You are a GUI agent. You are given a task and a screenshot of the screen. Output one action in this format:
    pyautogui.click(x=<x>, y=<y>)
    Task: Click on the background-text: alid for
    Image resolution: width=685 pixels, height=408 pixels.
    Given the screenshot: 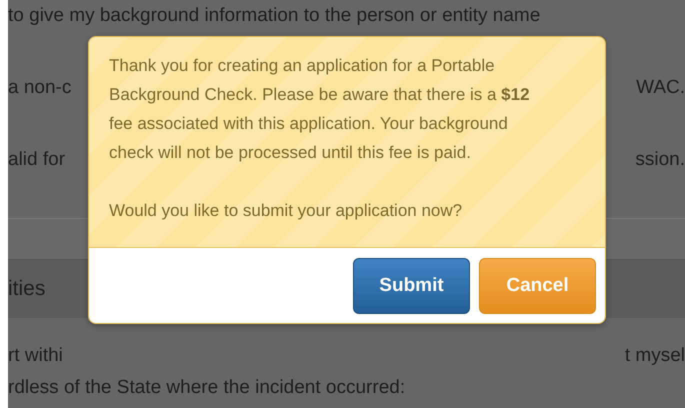 What is the action you would take?
    pyautogui.click(x=37, y=160)
    